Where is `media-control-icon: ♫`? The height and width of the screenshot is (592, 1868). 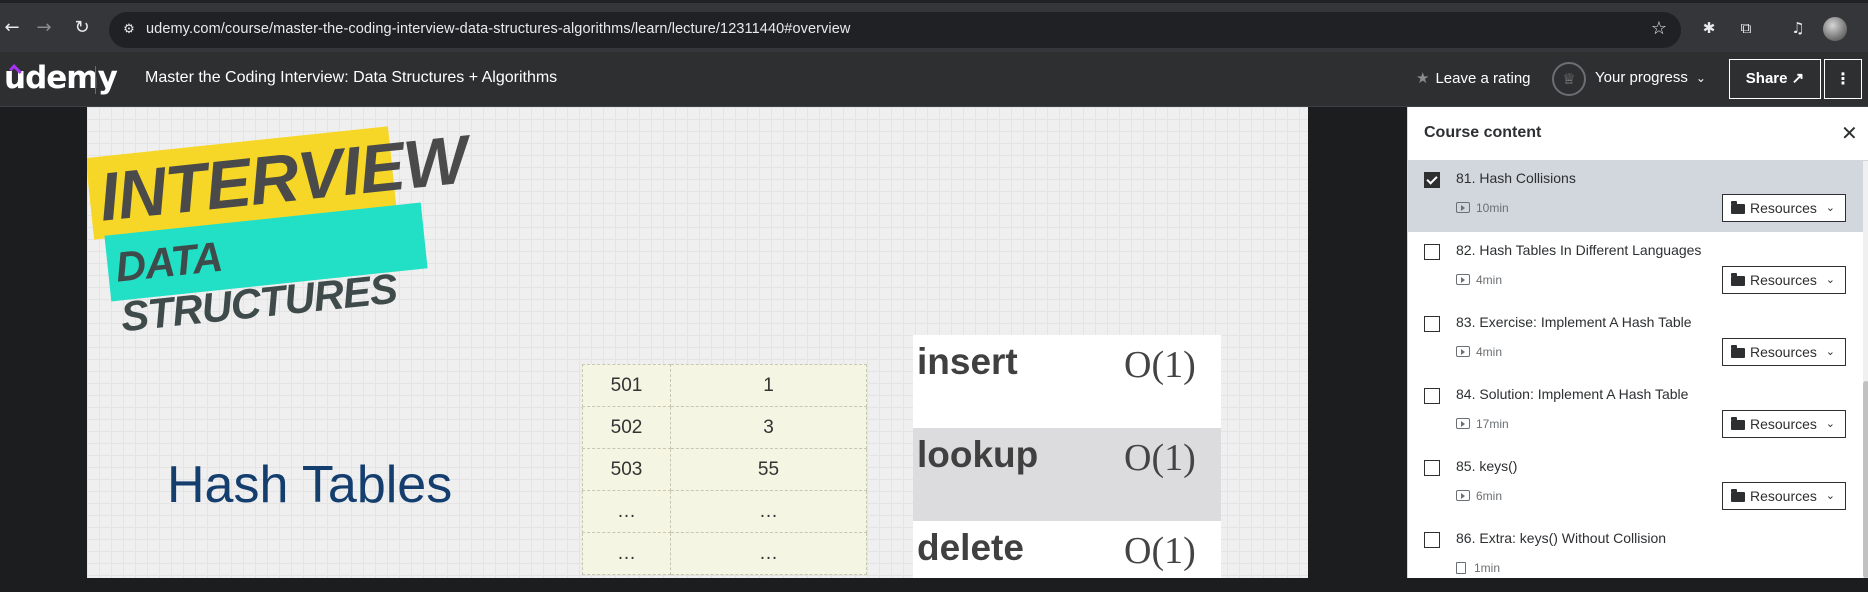
media-control-icon: ♫ is located at coordinates (1798, 28).